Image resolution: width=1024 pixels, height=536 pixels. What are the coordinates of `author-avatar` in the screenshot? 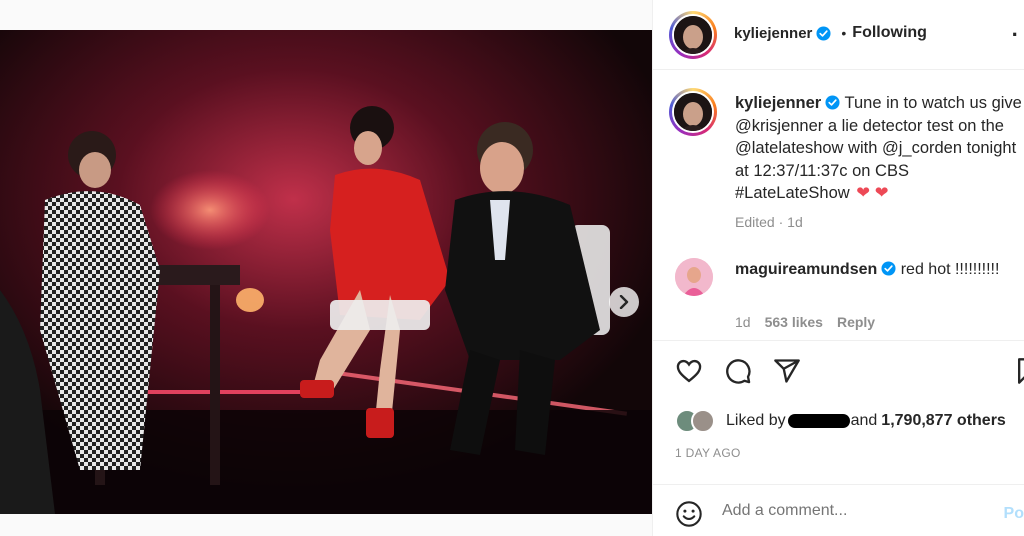 It's located at (693, 35).